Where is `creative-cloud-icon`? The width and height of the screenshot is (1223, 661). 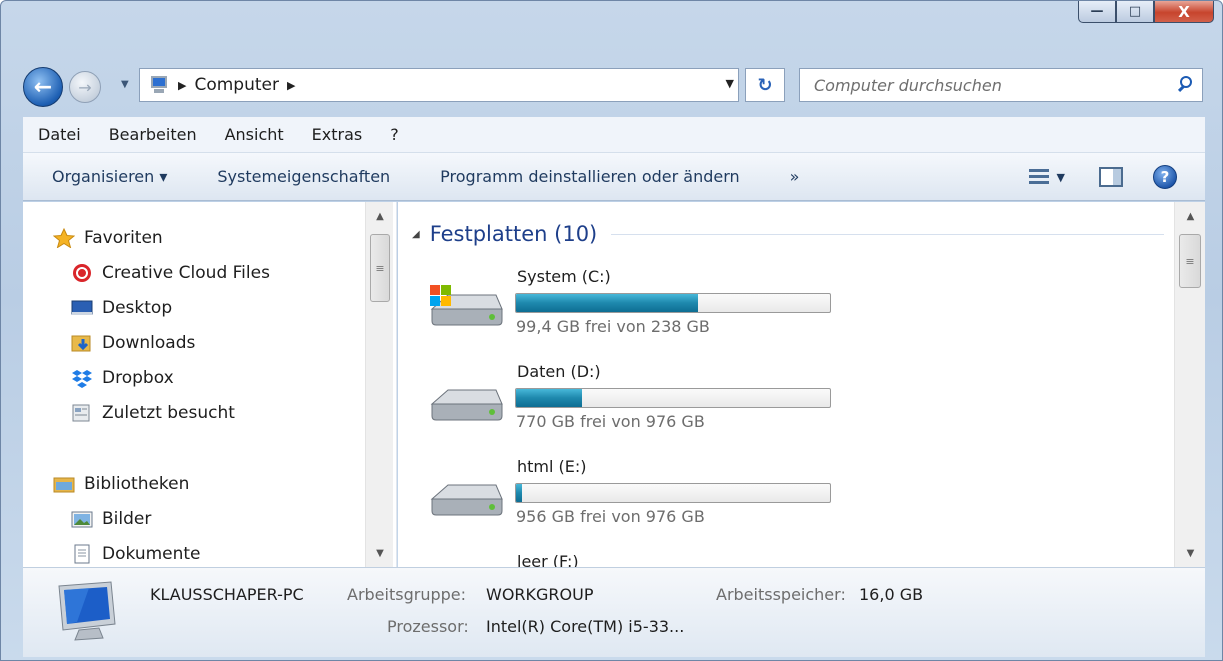 creative-cloud-icon is located at coordinates (82, 273).